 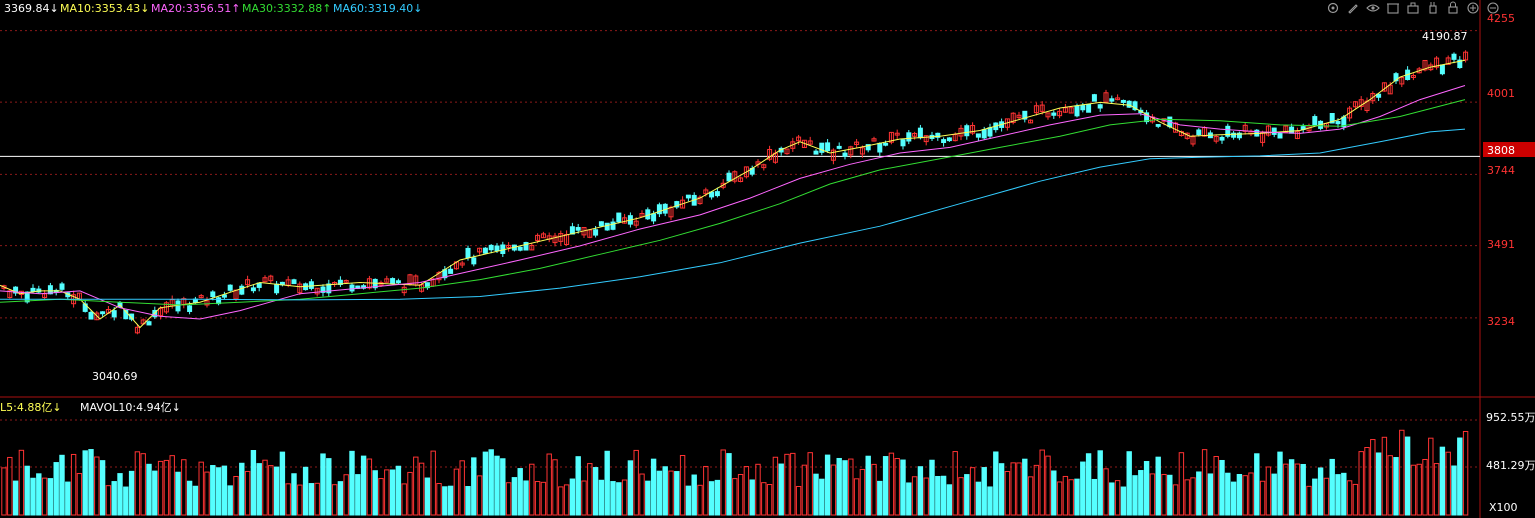 I want to click on eye-icon, so click(x=1373, y=8).